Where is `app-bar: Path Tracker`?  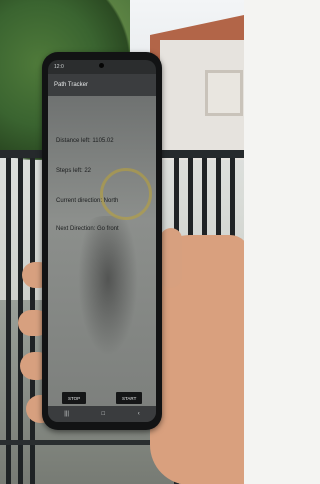
app-bar: Path Tracker is located at coordinates (102, 85).